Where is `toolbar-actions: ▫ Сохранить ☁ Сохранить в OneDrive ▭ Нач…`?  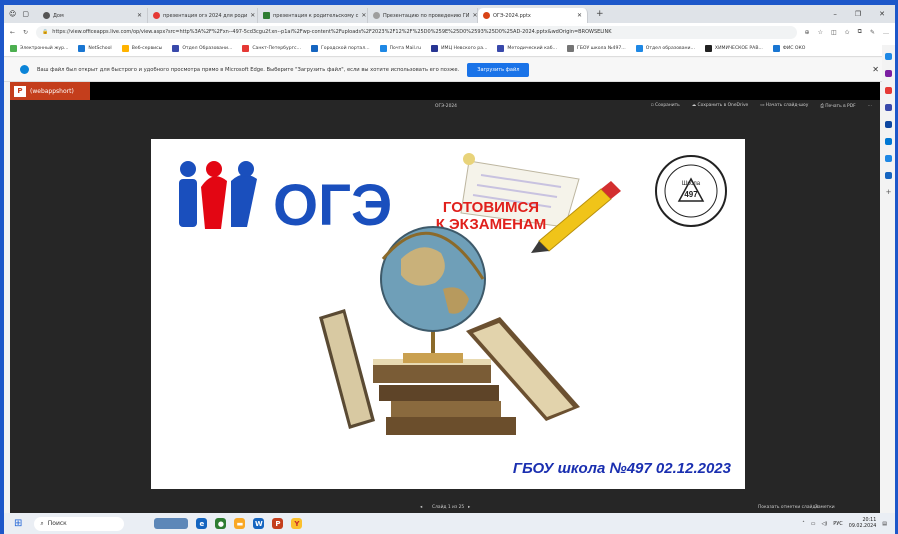
toolbar-actions: ▫ Сохранить ☁ Сохранить в OneDrive ▭ Нач… is located at coordinates (761, 106).